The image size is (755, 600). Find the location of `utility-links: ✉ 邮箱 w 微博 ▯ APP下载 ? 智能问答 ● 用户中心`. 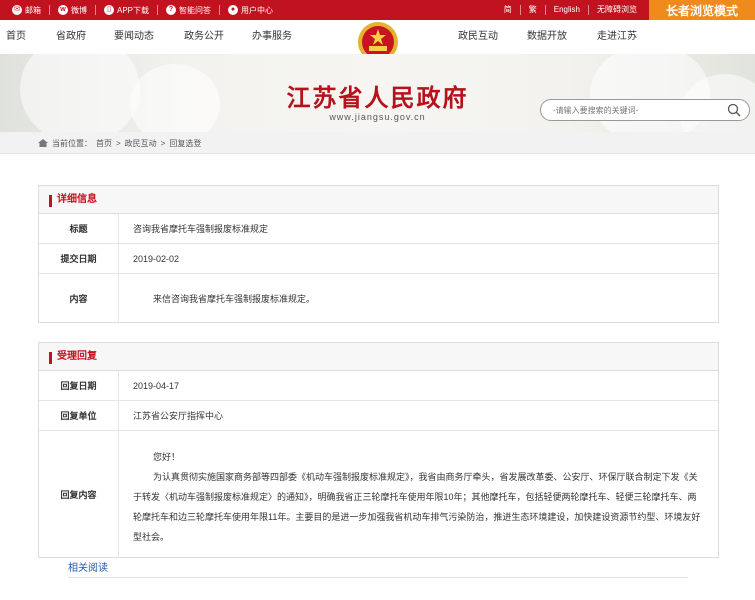

utility-links: ✉ 邮箱 w 微博 ▯ APP下载 ? 智能问答 ● 用户中心 is located at coordinates (142, 10).